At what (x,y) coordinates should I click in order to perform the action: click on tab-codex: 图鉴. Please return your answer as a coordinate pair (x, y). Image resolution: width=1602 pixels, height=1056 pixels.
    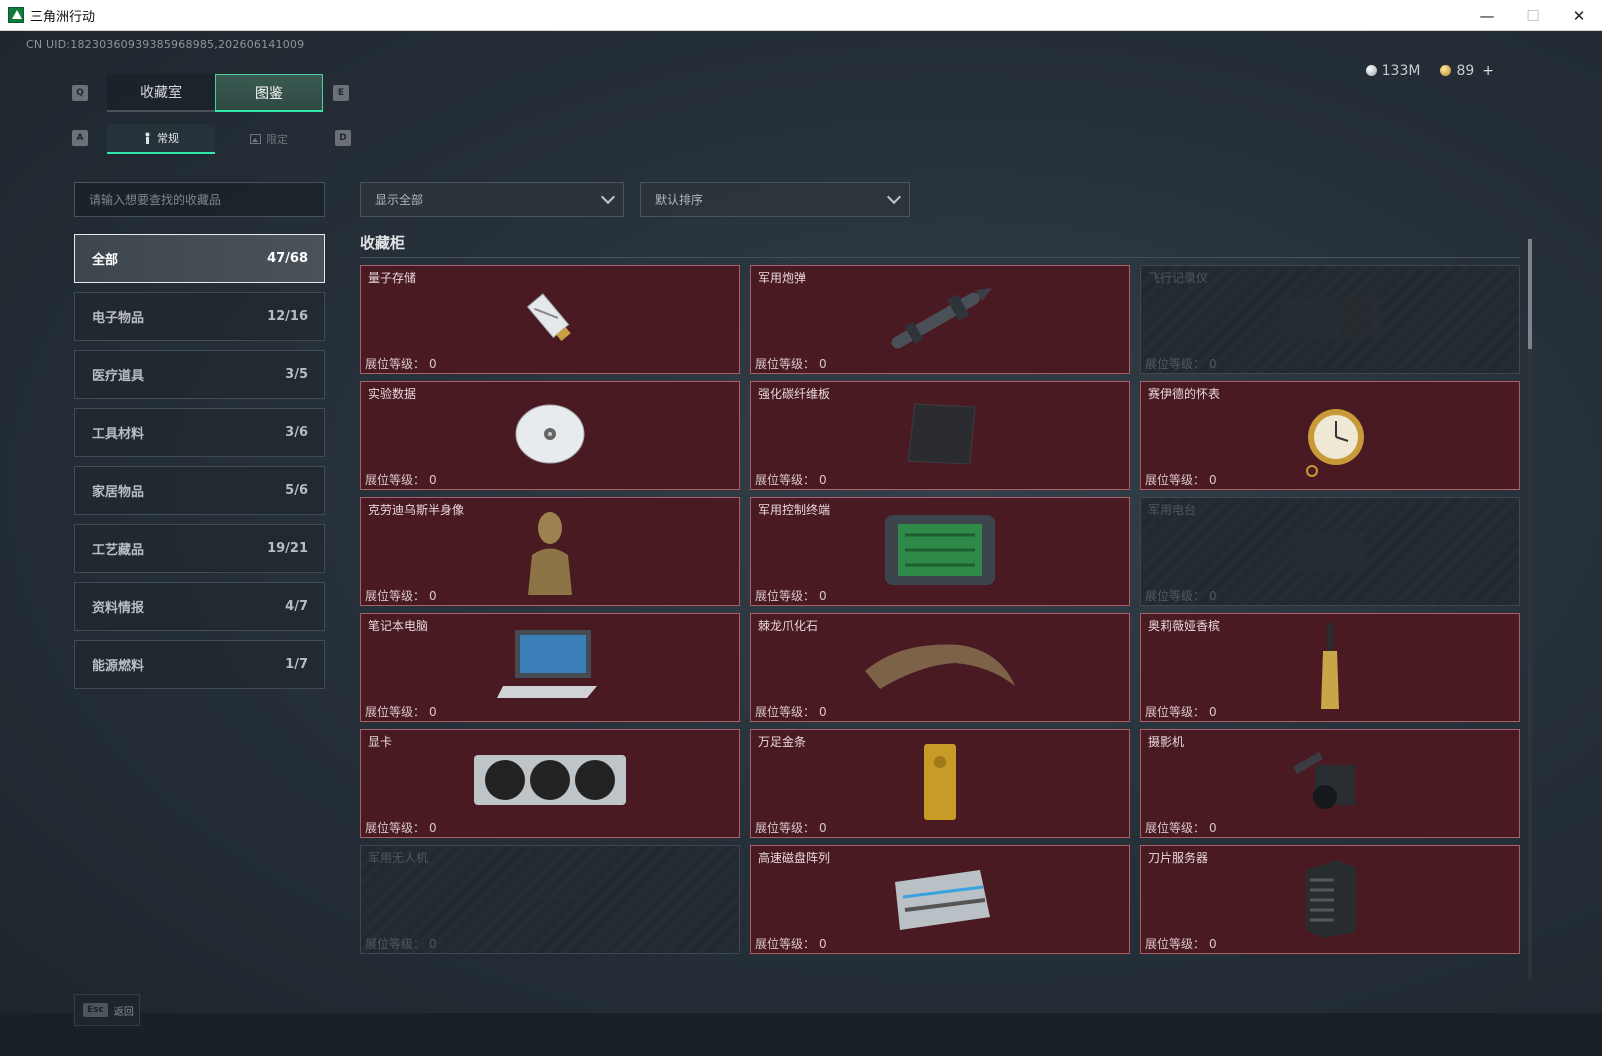
    Looking at the image, I should click on (269, 93).